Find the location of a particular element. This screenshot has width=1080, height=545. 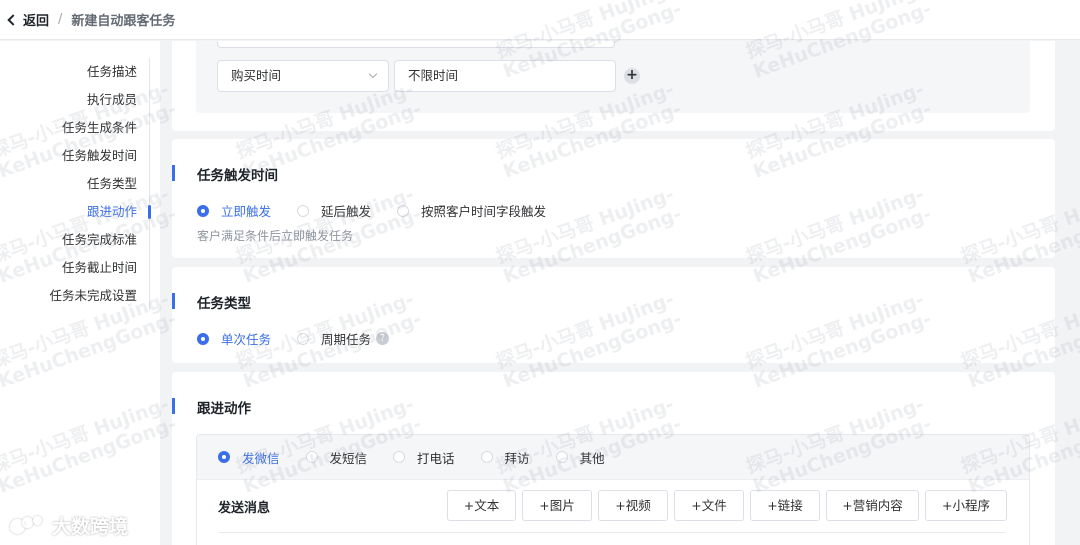

radio-label: 延后触发 is located at coordinates (346, 211).